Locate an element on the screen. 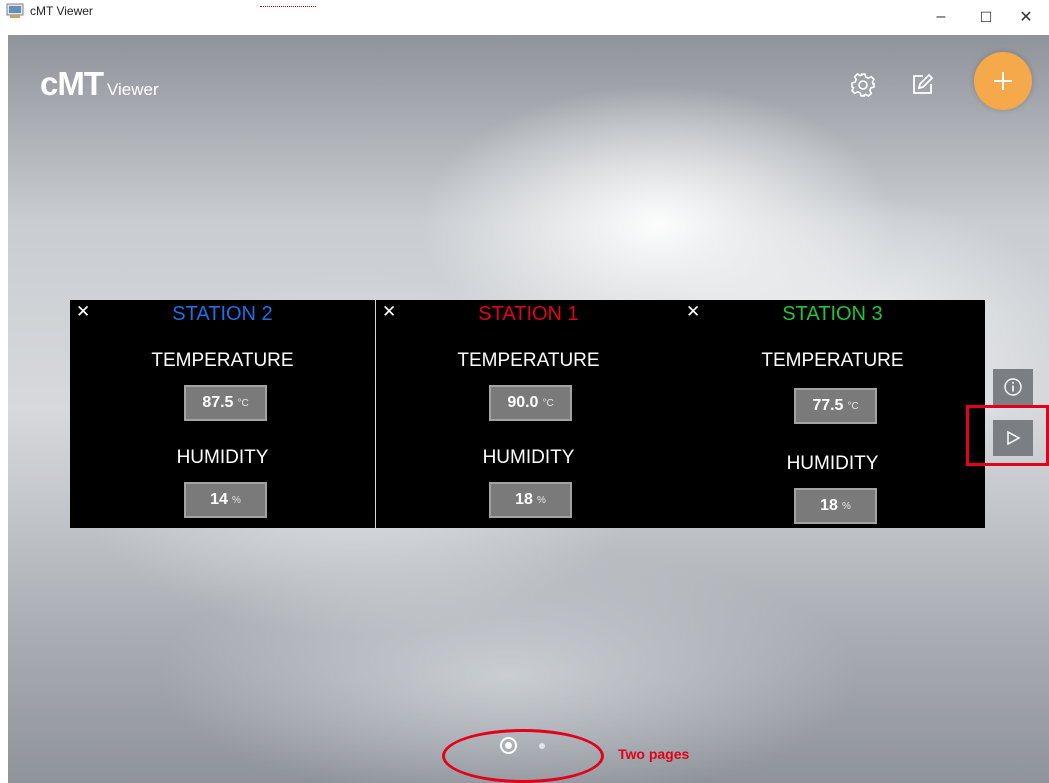 This screenshot has height=783, width=1049. temperature-value-box: 77.5 °C is located at coordinates (835, 406).